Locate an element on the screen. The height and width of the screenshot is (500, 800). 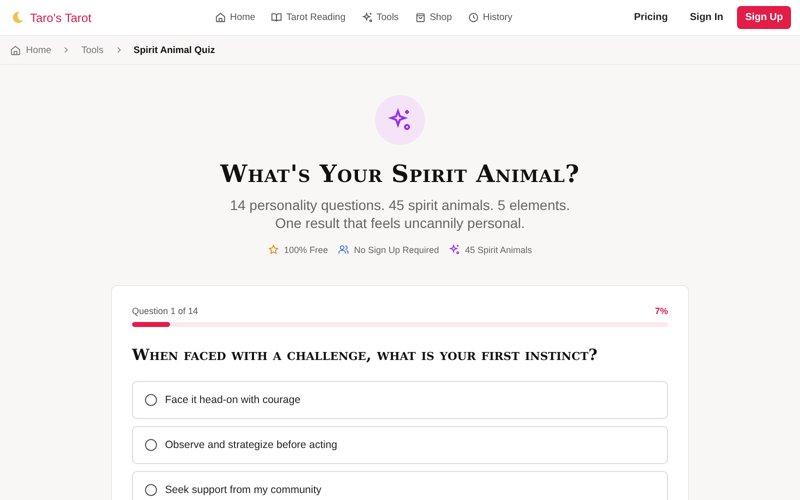
subtitle-line: 14 personality questions. 45 spirit animals. 5 elements. is located at coordinates (400, 205).